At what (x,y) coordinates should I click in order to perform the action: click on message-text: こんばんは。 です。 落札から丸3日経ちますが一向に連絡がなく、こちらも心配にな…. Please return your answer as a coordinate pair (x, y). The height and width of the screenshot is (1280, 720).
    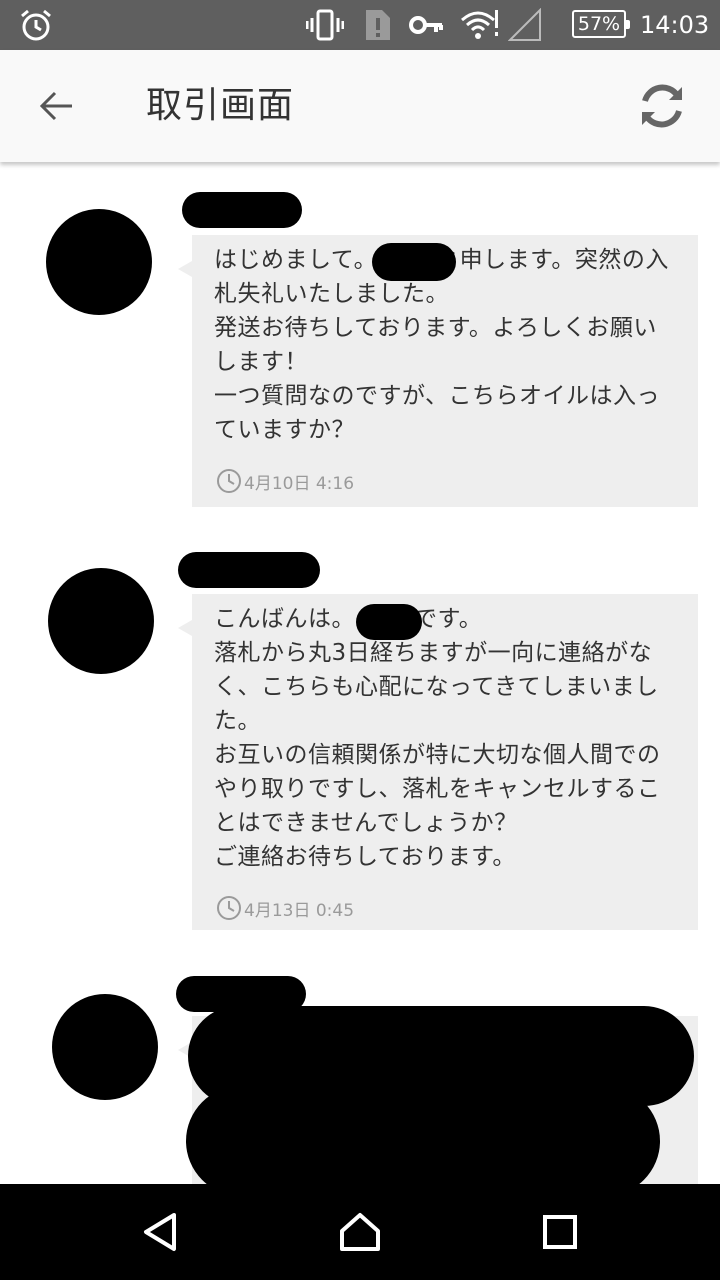
    Looking at the image, I should click on (437, 738).